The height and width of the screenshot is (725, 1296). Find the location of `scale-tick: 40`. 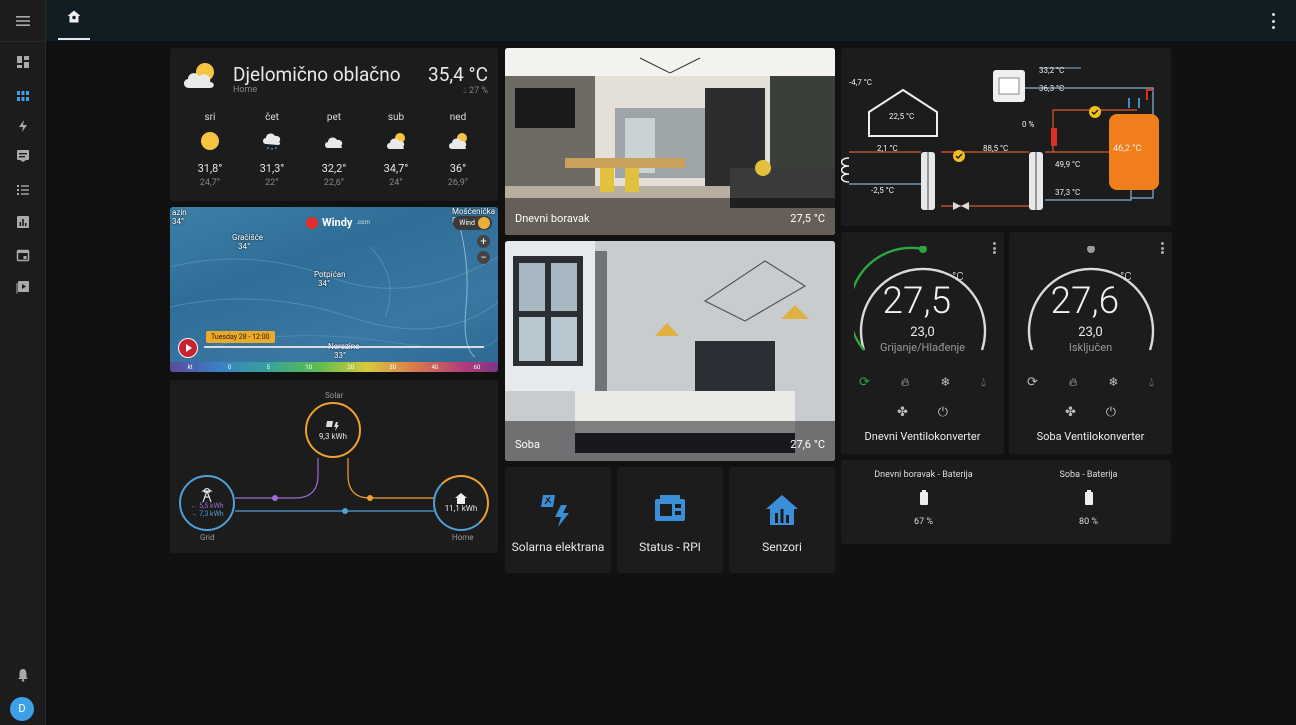

scale-tick: 40 is located at coordinates (435, 367).